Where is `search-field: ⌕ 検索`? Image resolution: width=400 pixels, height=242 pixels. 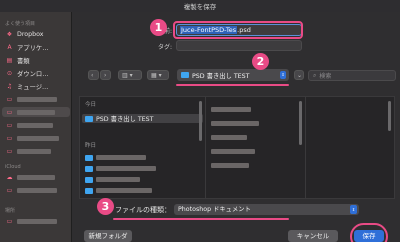
search-field: ⌕ 検索 is located at coordinates (352, 75).